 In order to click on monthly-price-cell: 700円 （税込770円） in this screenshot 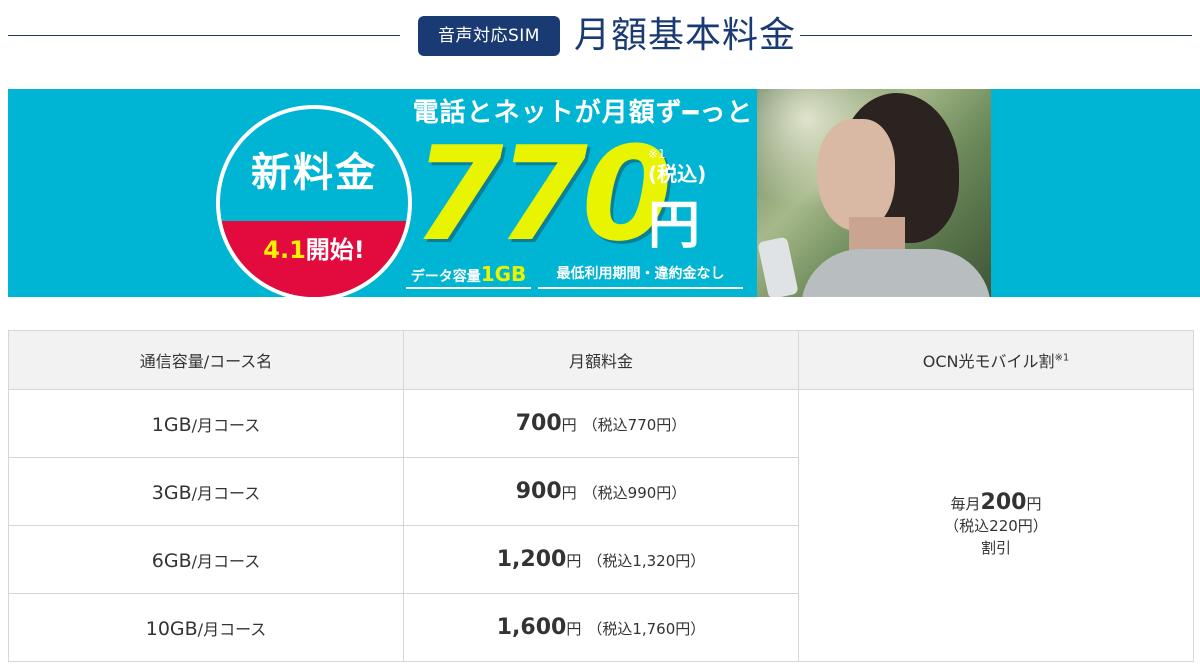, I will do `click(601, 423)`.